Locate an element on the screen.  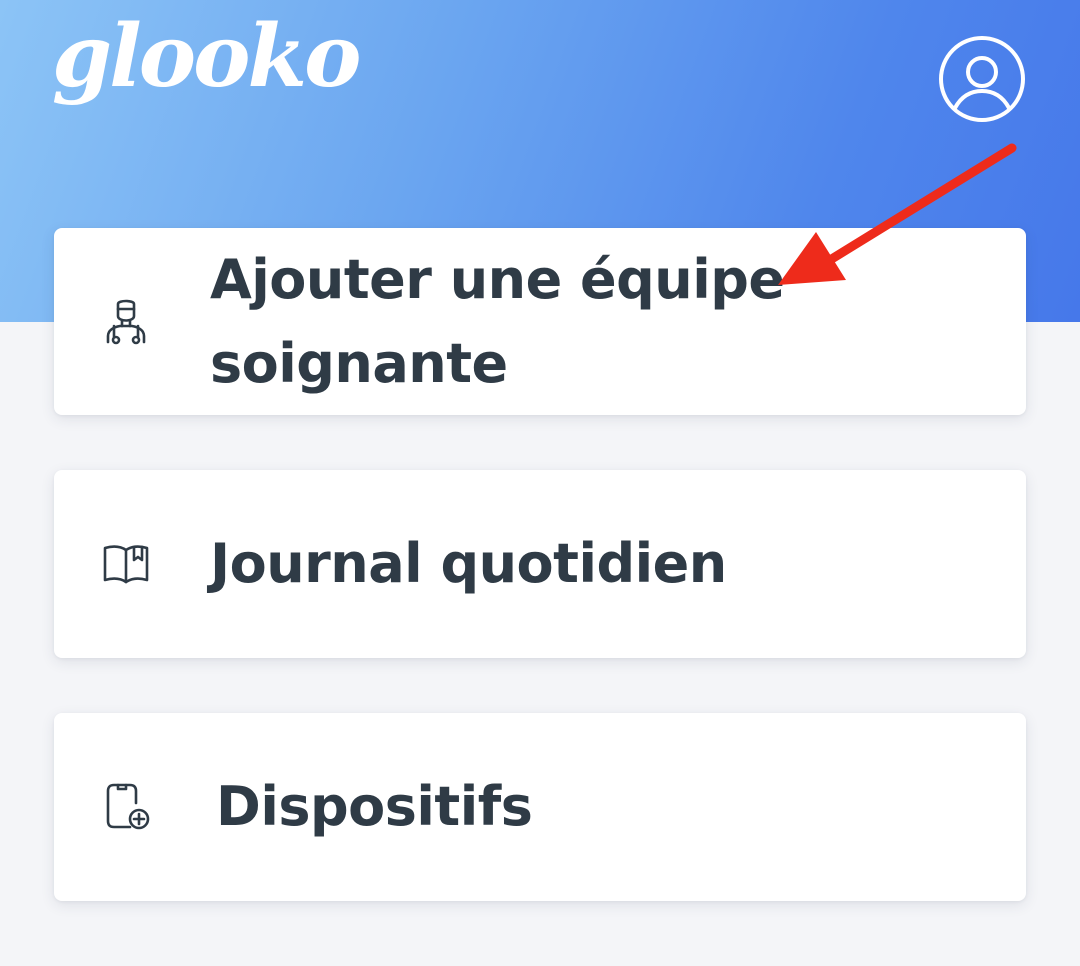
device-plus-icon is located at coordinates (126, 807).